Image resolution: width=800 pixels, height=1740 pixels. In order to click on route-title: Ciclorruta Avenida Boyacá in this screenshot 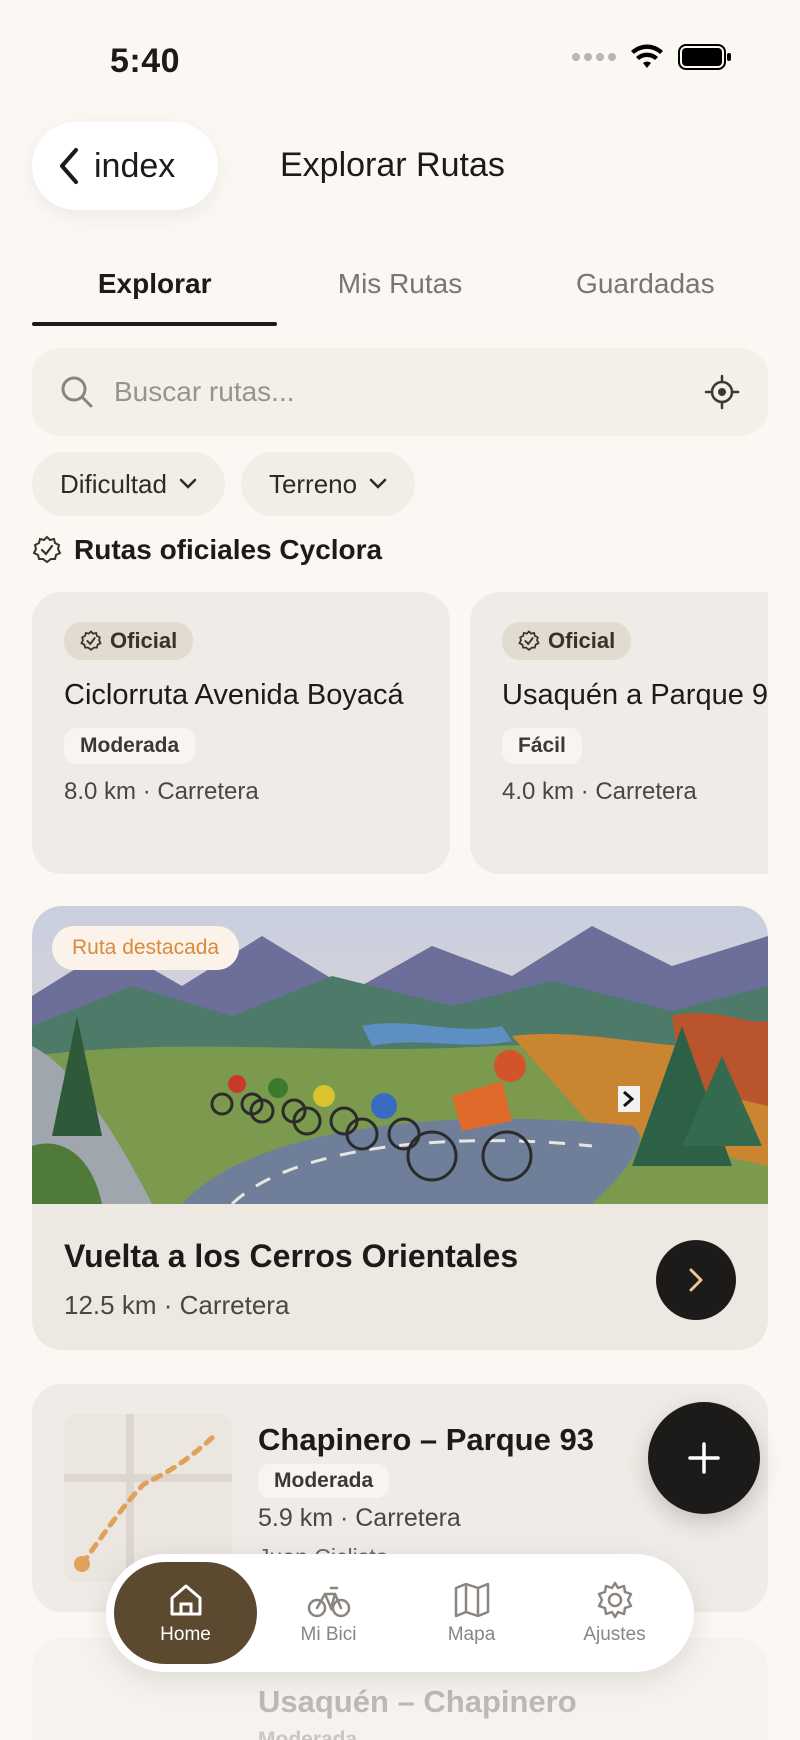, I will do `click(234, 695)`.